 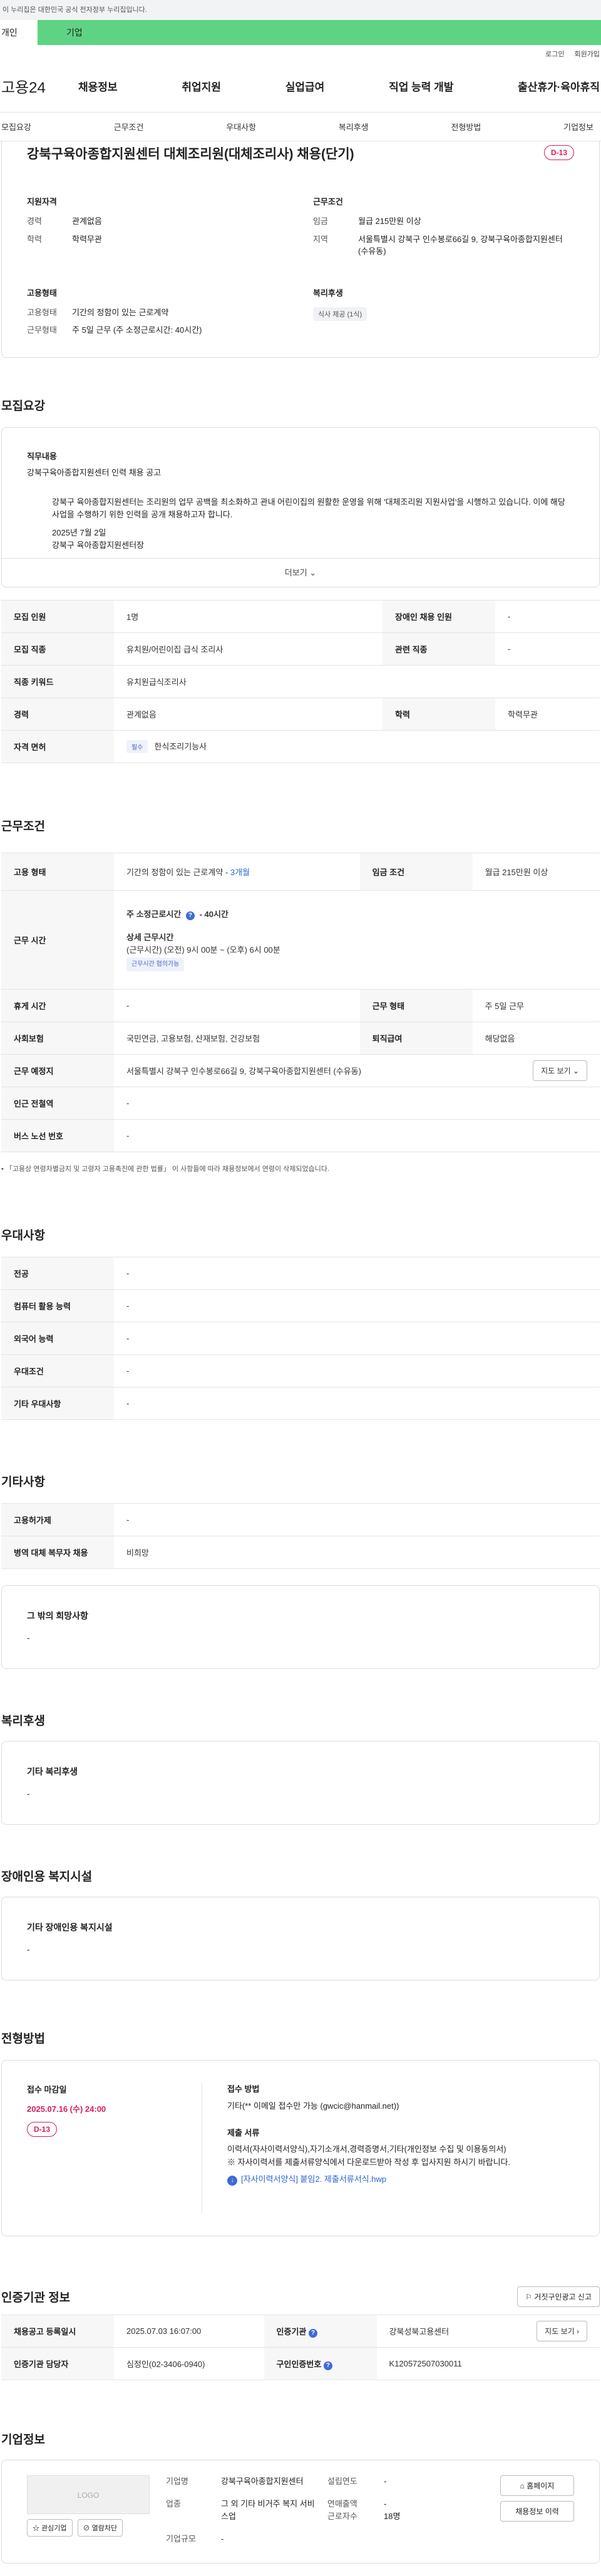 What do you see at coordinates (104, 2528) in the screenshot?
I see `block-label: 열람차단` at bounding box center [104, 2528].